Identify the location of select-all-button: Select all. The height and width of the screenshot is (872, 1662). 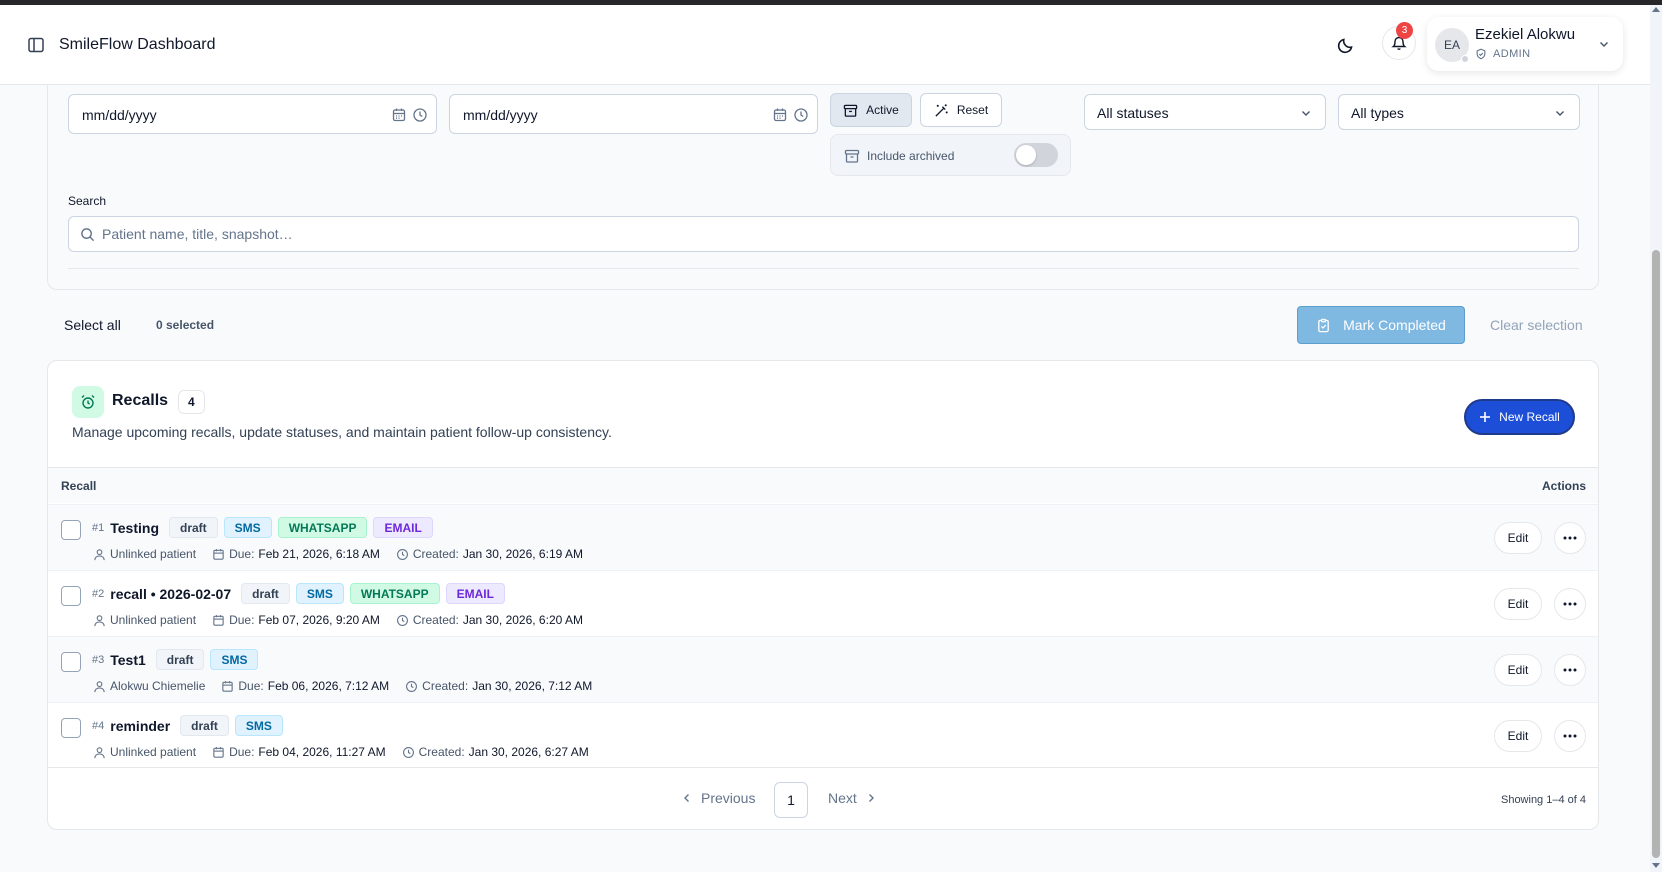
(92, 325).